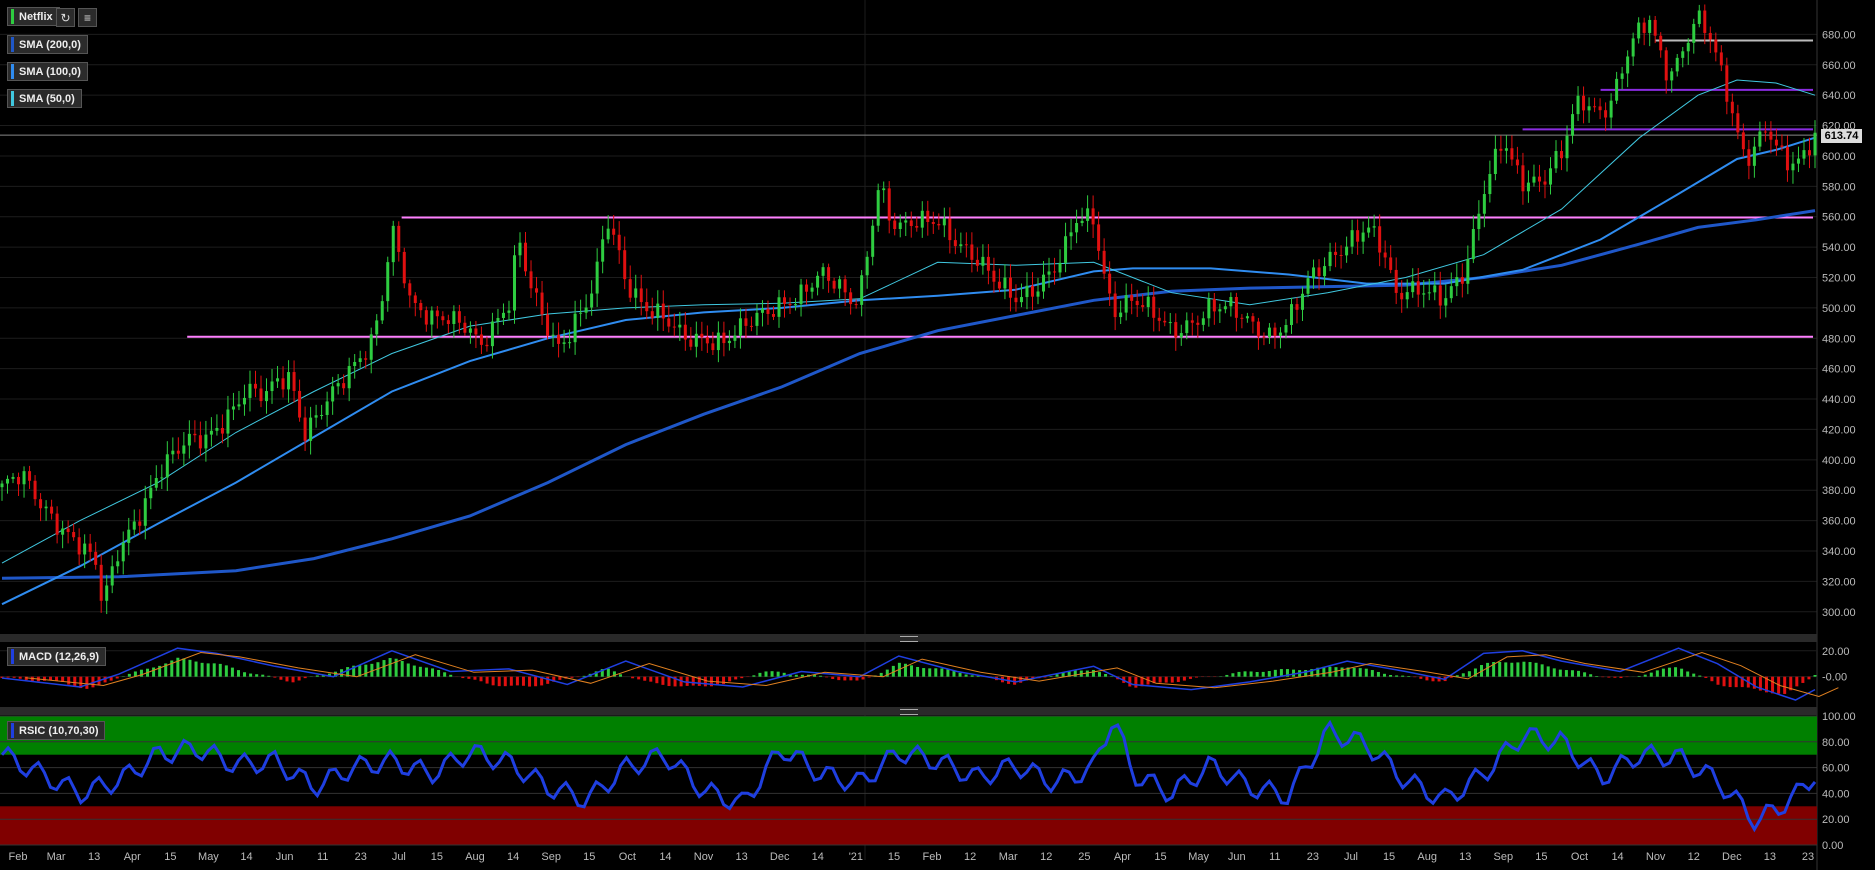 The width and height of the screenshot is (1875, 870). What do you see at coordinates (44, 98) in the screenshot?
I see `legend-sma50: SMA (50,0)` at bounding box center [44, 98].